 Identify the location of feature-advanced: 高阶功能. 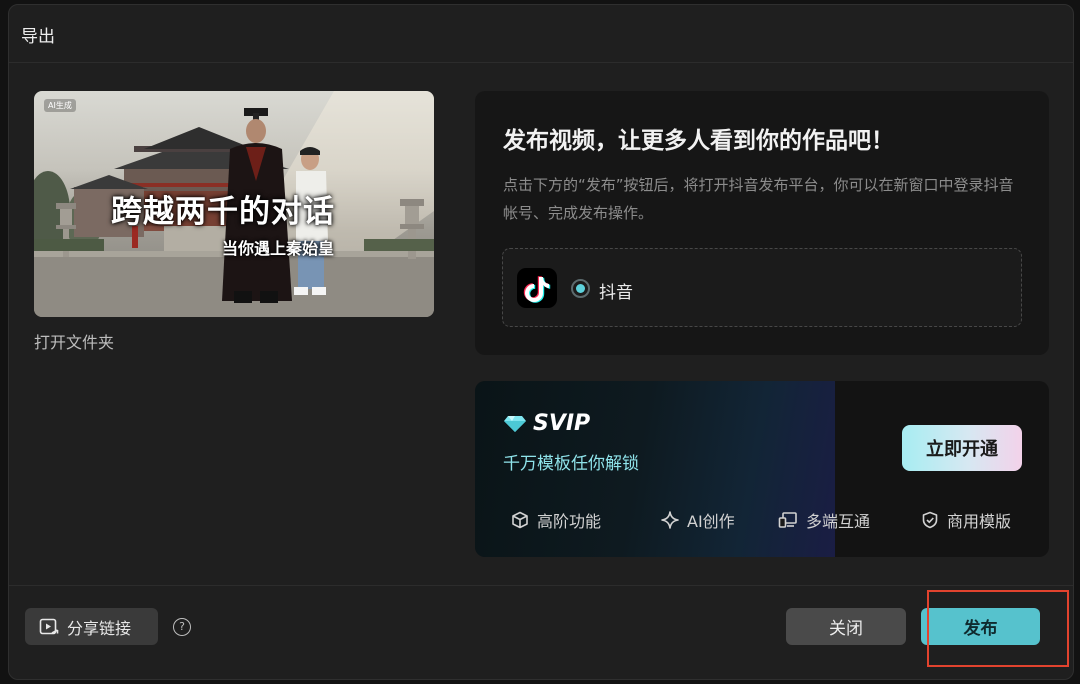
(556, 520).